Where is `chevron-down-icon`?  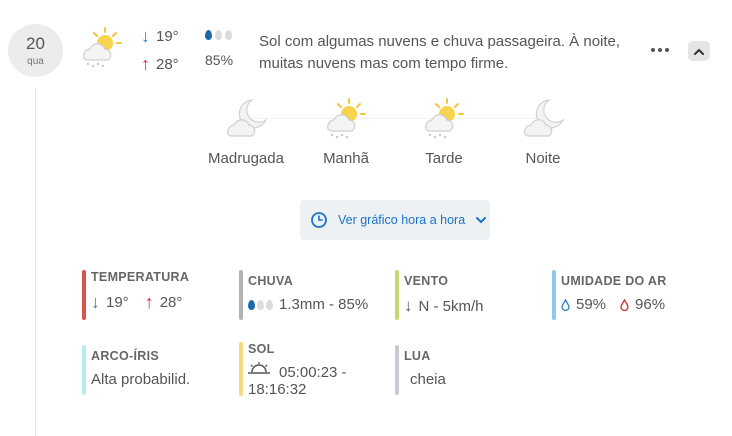
chevron-down-icon is located at coordinates (481, 220).